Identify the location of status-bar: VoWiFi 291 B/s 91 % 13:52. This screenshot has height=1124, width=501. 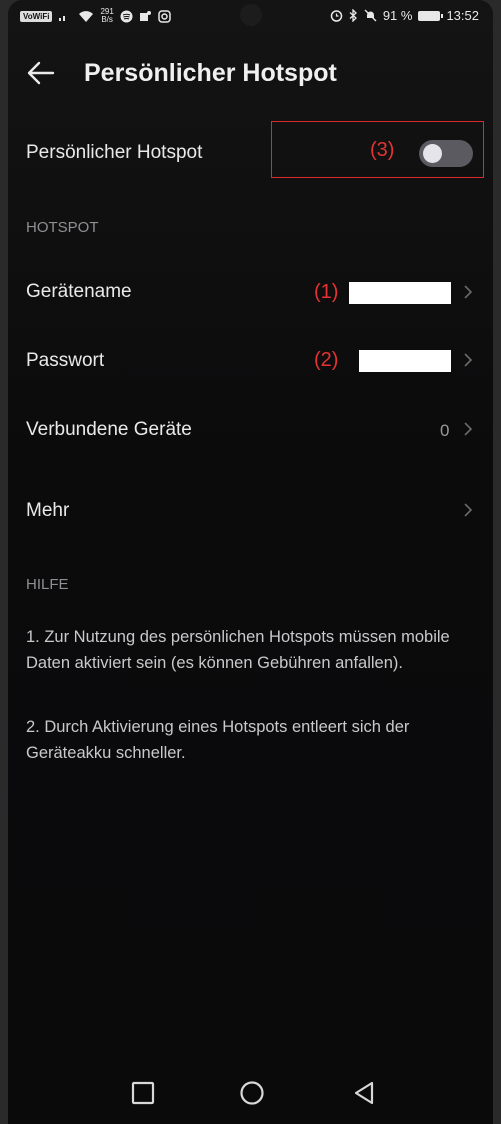
(250, 17).